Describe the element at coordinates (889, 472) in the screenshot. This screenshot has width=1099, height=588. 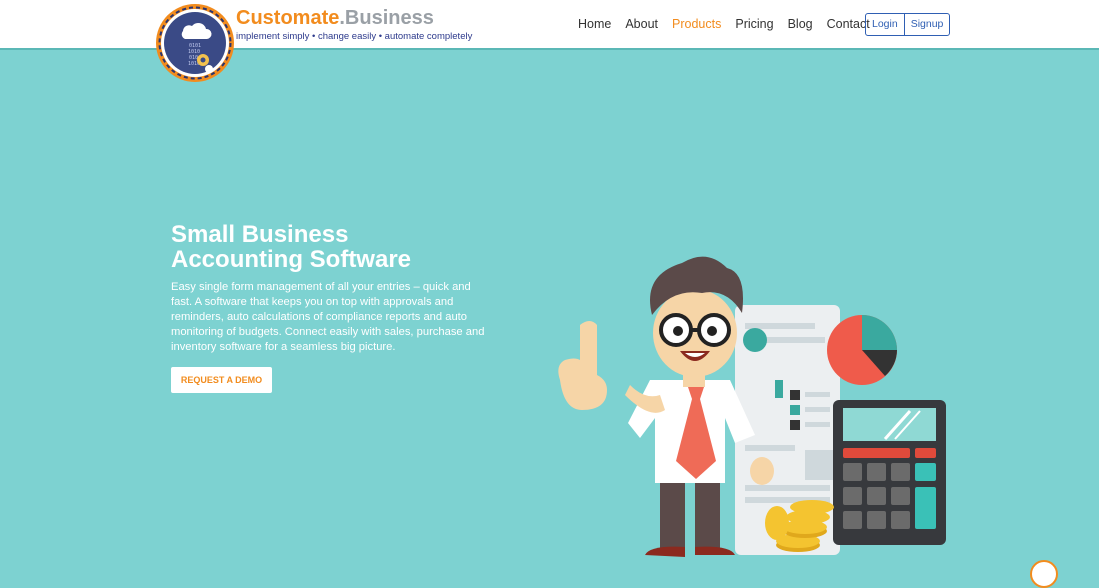
I see `calculator-icon` at that location.